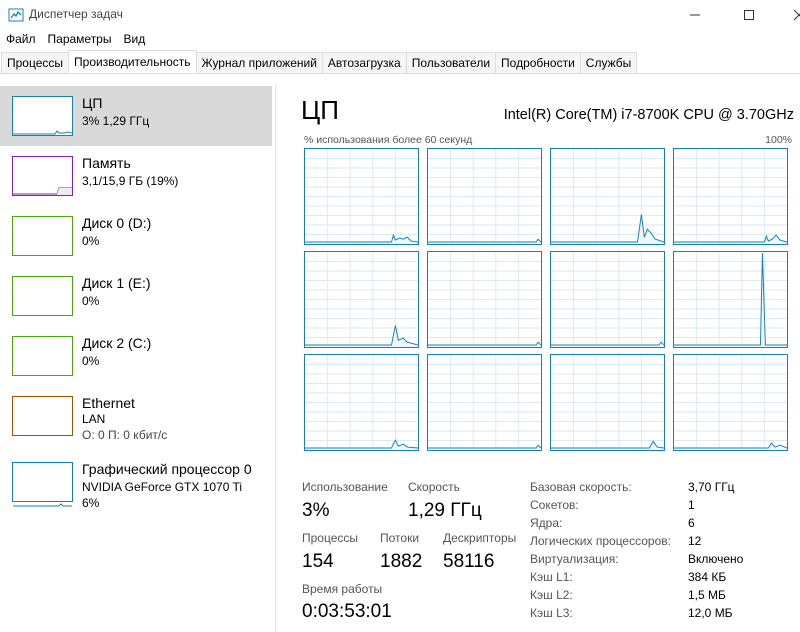 The width and height of the screenshot is (800, 632). I want to click on spec-label: Сокетов:, so click(554, 505).